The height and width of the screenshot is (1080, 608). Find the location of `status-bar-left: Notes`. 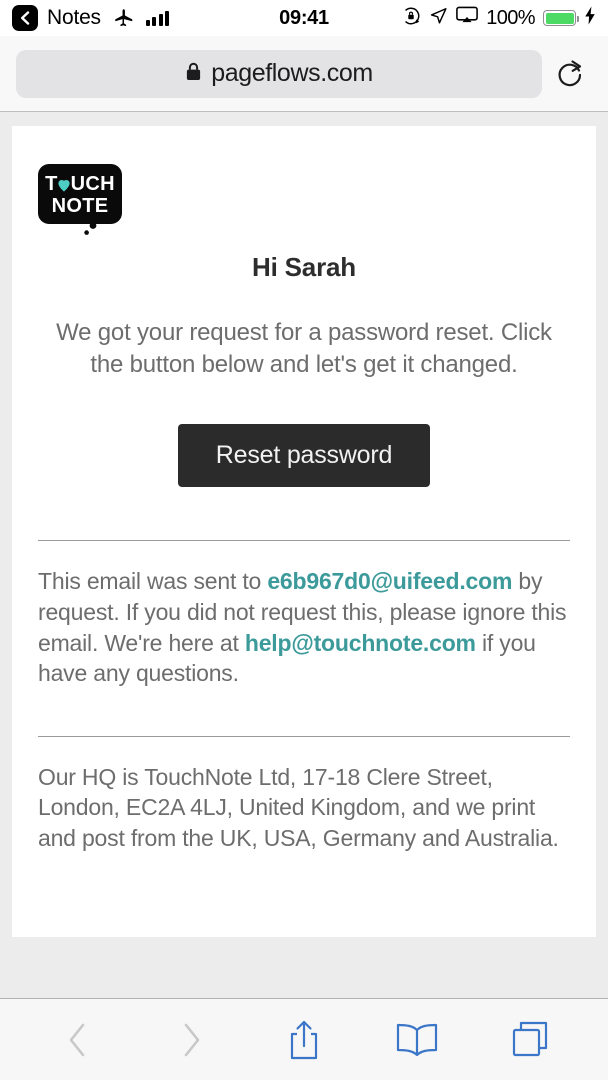

status-bar-left: Notes is located at coordinates (91, 18).